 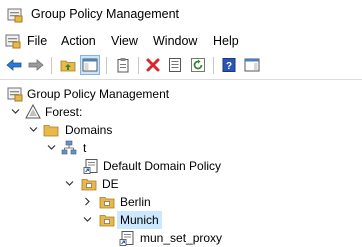 What do you see at coordinates (181, 184) in the screenshot?
I see `tree-node-ou-de: DE` at bounding box center [181, 184].